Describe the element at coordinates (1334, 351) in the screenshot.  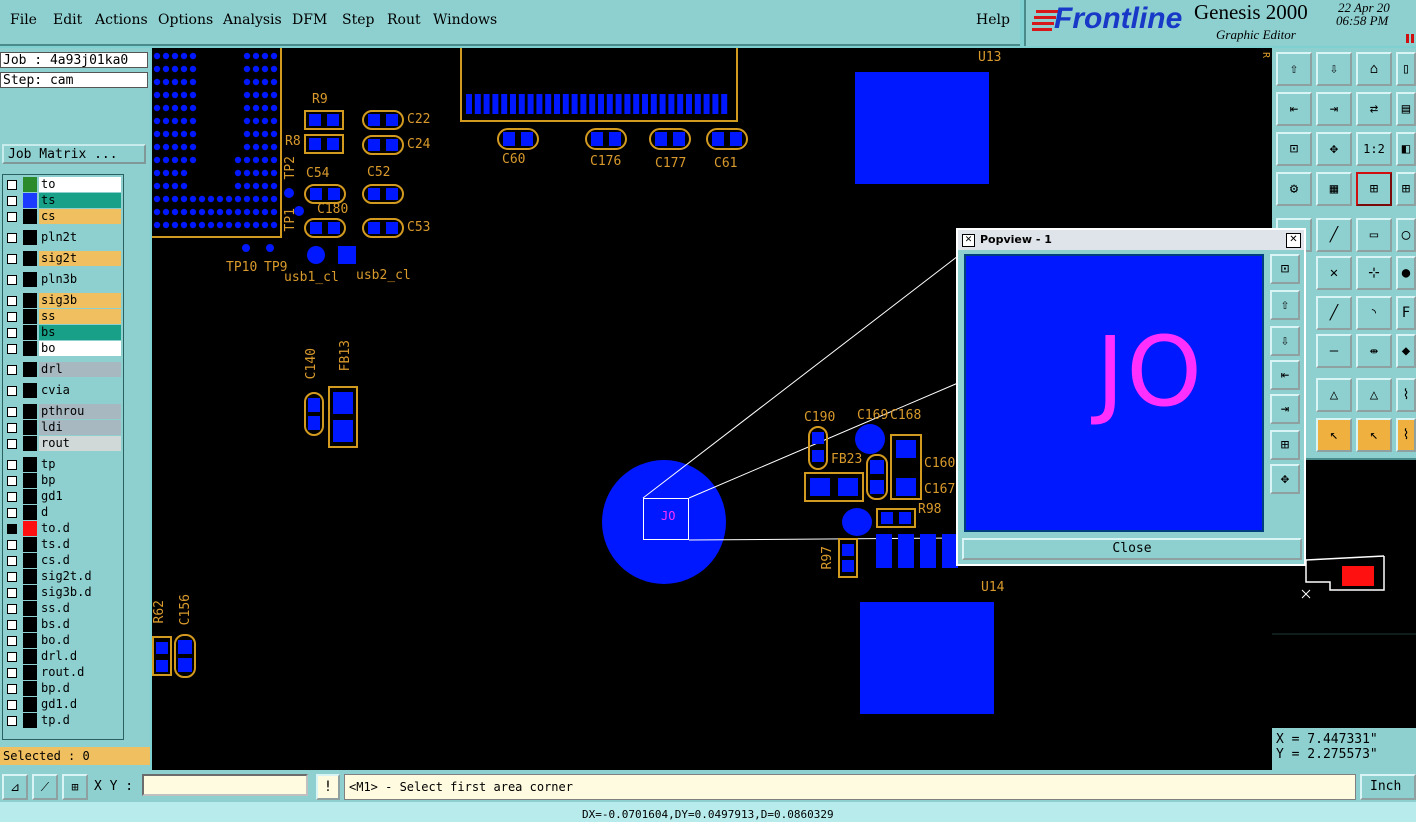
I see `measure-icon: —` at that location.